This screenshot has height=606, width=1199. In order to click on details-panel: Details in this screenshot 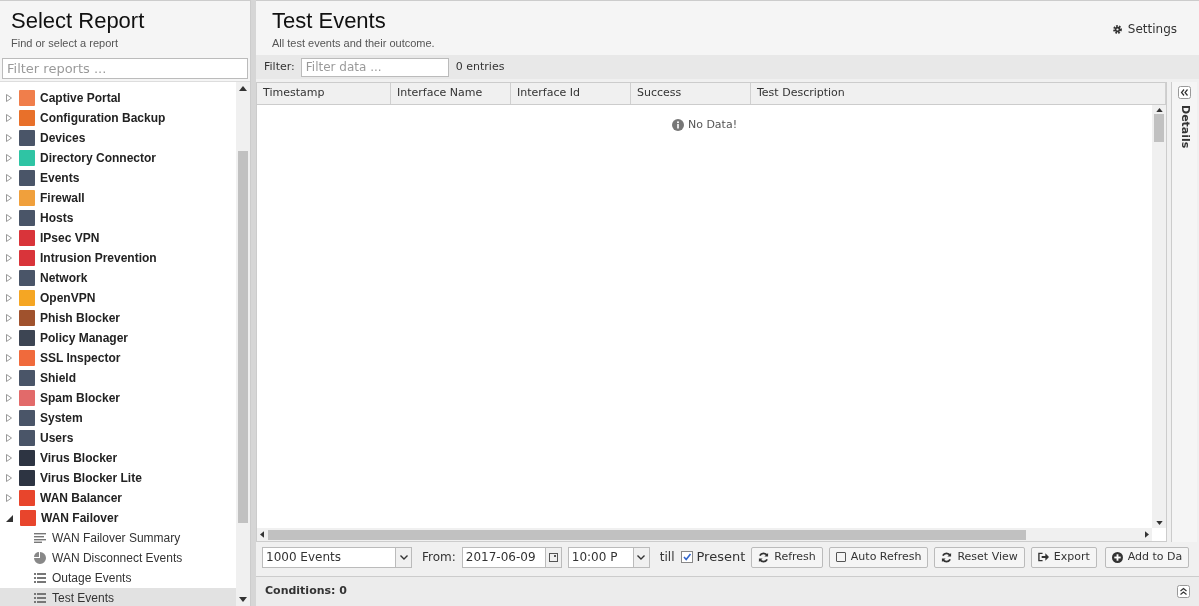, I will do `click(1184, 312)`.